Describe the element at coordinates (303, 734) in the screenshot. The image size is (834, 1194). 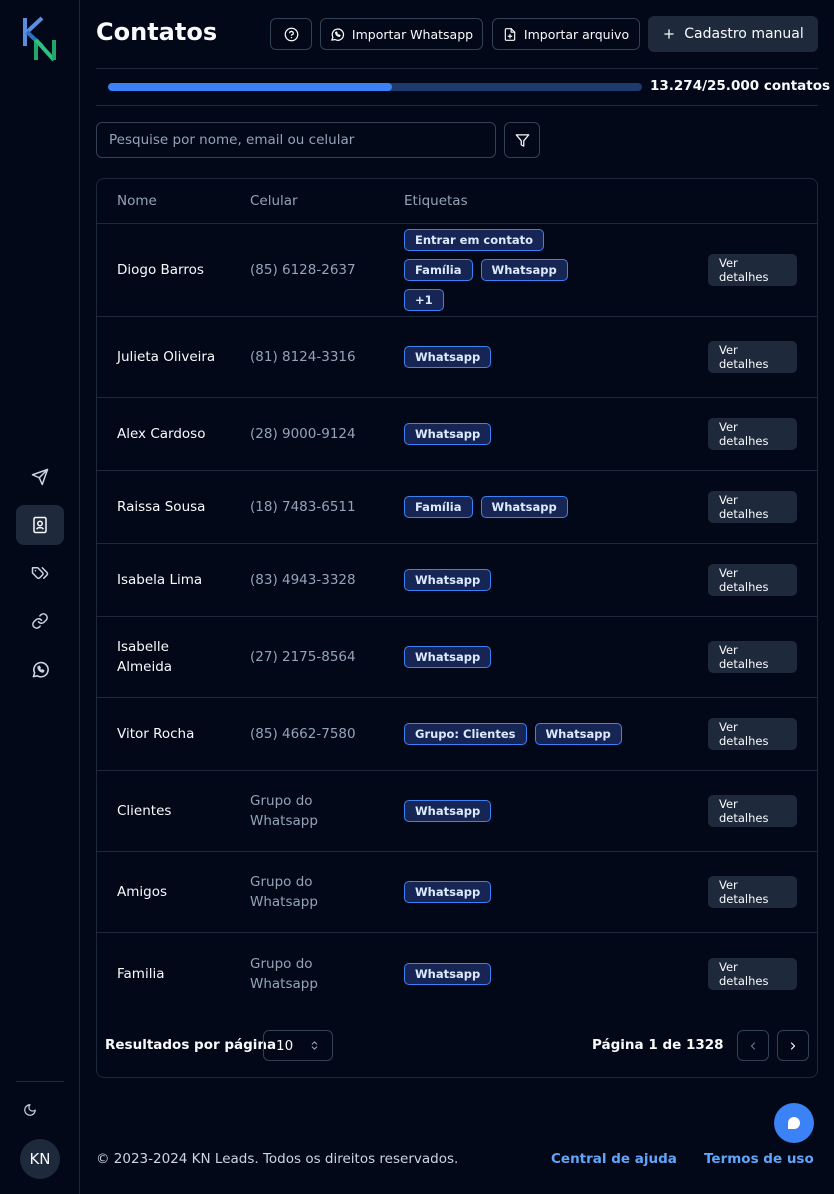
I see `contact-phone: (85) 4662-7580` at that location.